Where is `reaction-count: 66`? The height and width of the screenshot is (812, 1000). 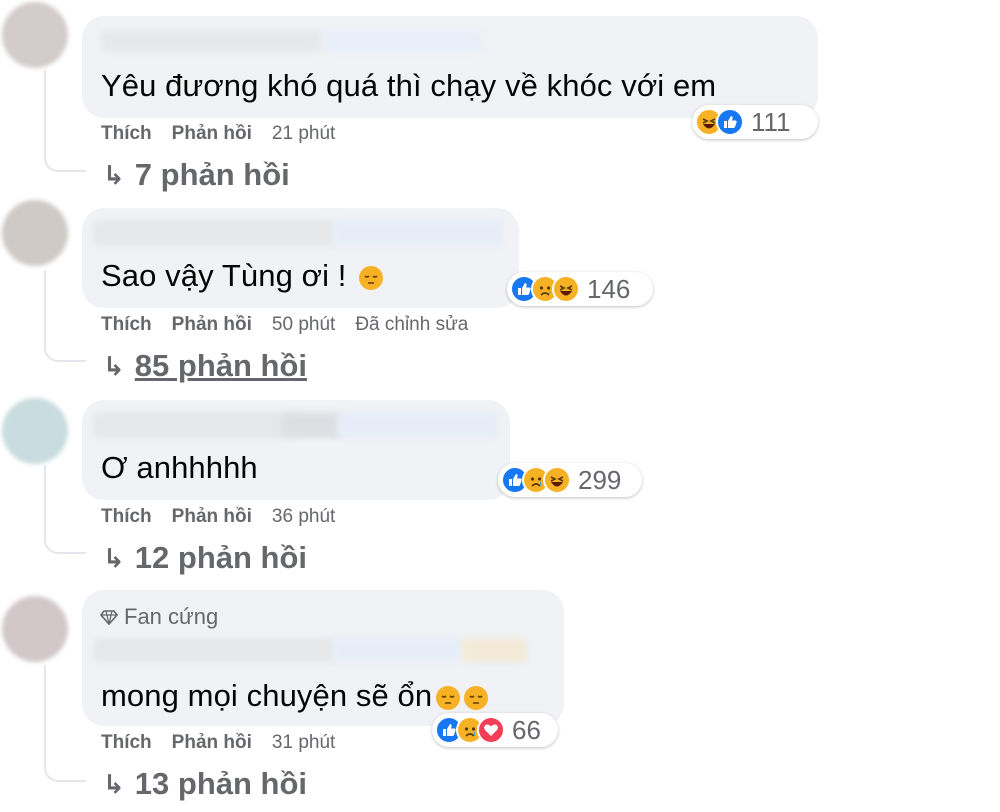
reaction-count: 66 is located at coordinates (526, 729).